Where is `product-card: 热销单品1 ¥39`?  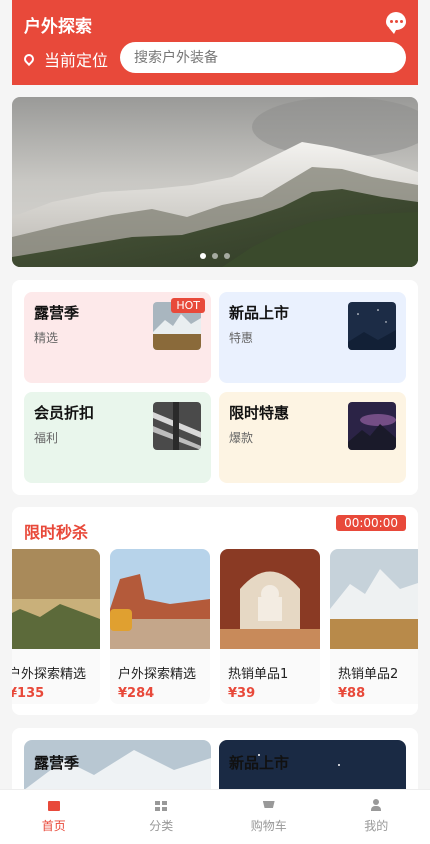
product-card: 热销单品1 ¥39 is located at coordinates (270, 626).